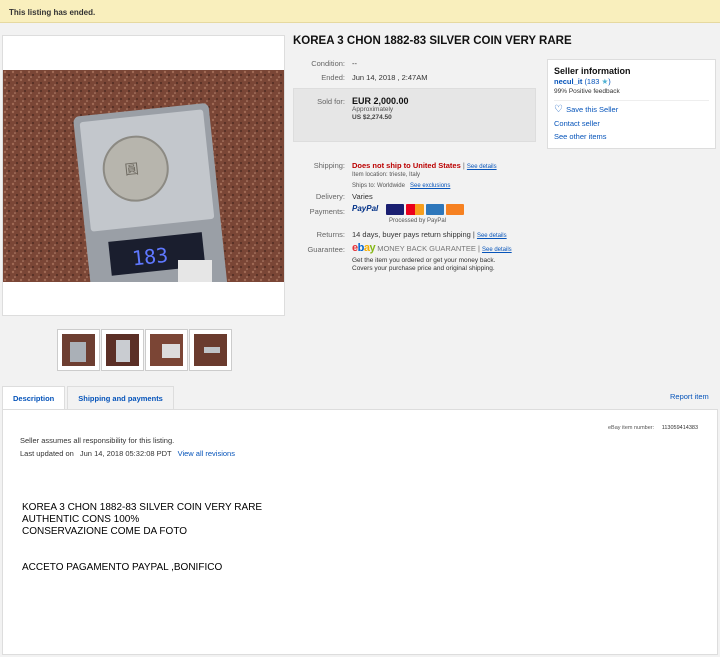  I want to click on guarantee-text: MONEY BACK GUARANTEE, so click(426, 248).